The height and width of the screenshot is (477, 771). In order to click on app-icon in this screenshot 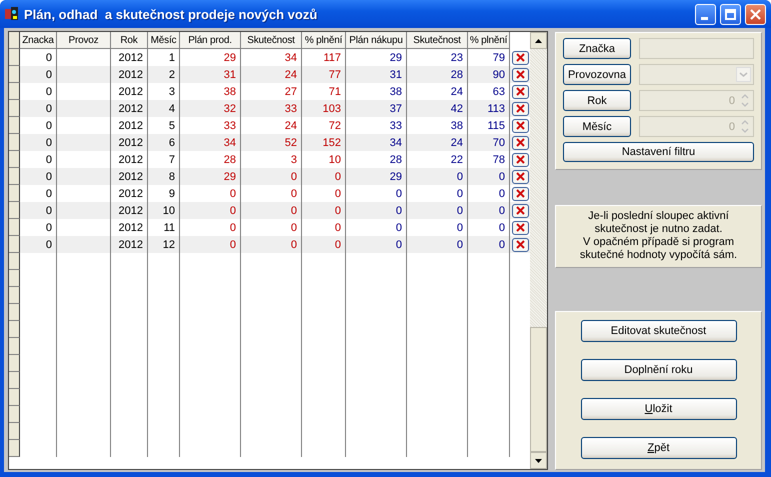, I will do `click(12, 14)`.